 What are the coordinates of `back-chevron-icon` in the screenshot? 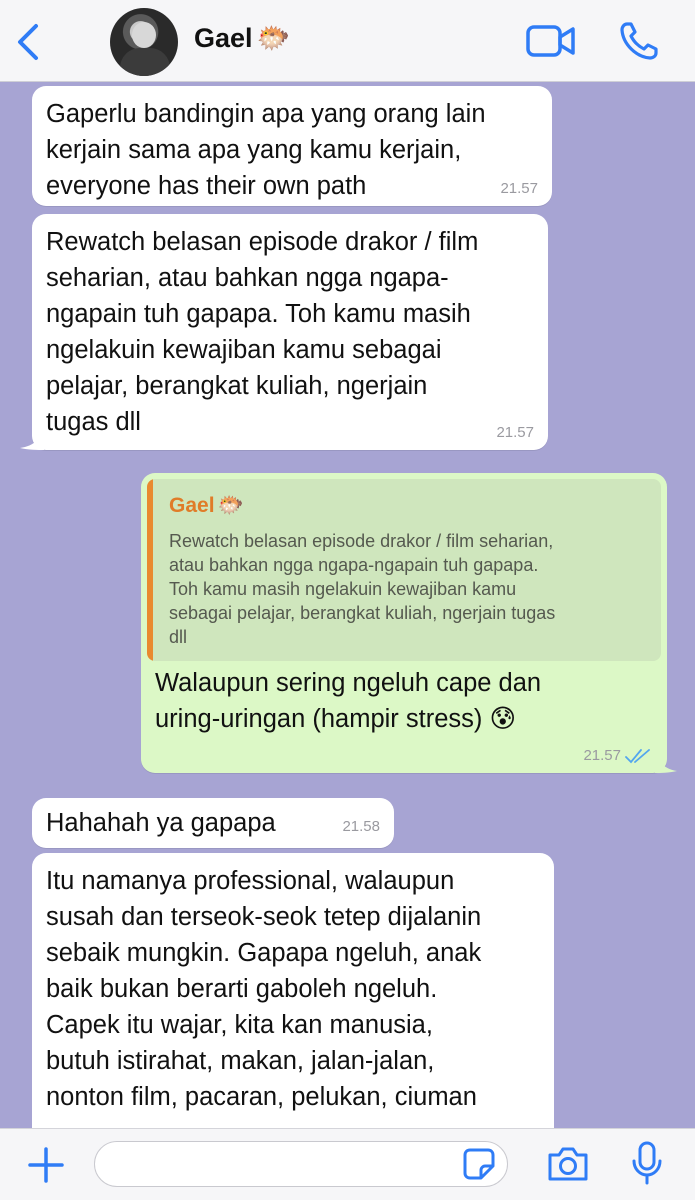 It's located at (28, 42).